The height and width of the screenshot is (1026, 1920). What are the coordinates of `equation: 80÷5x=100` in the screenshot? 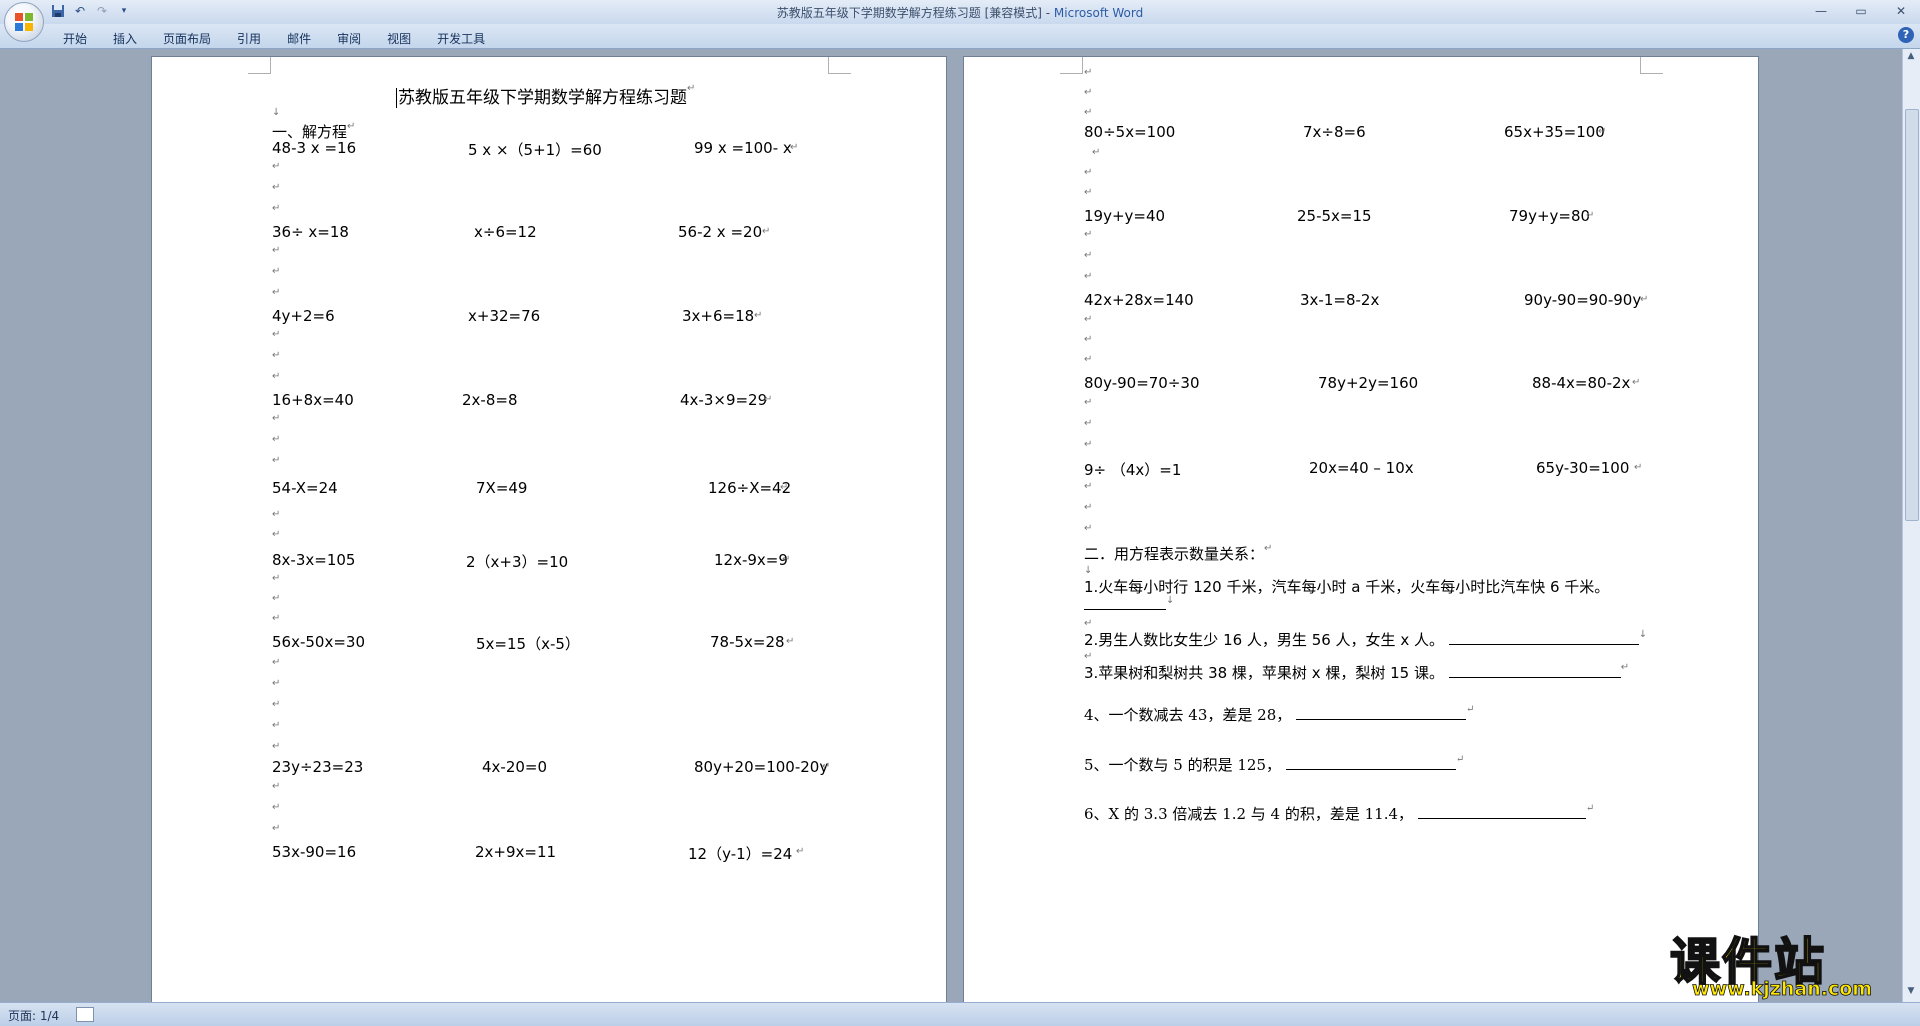 It's located at (1130, 132).